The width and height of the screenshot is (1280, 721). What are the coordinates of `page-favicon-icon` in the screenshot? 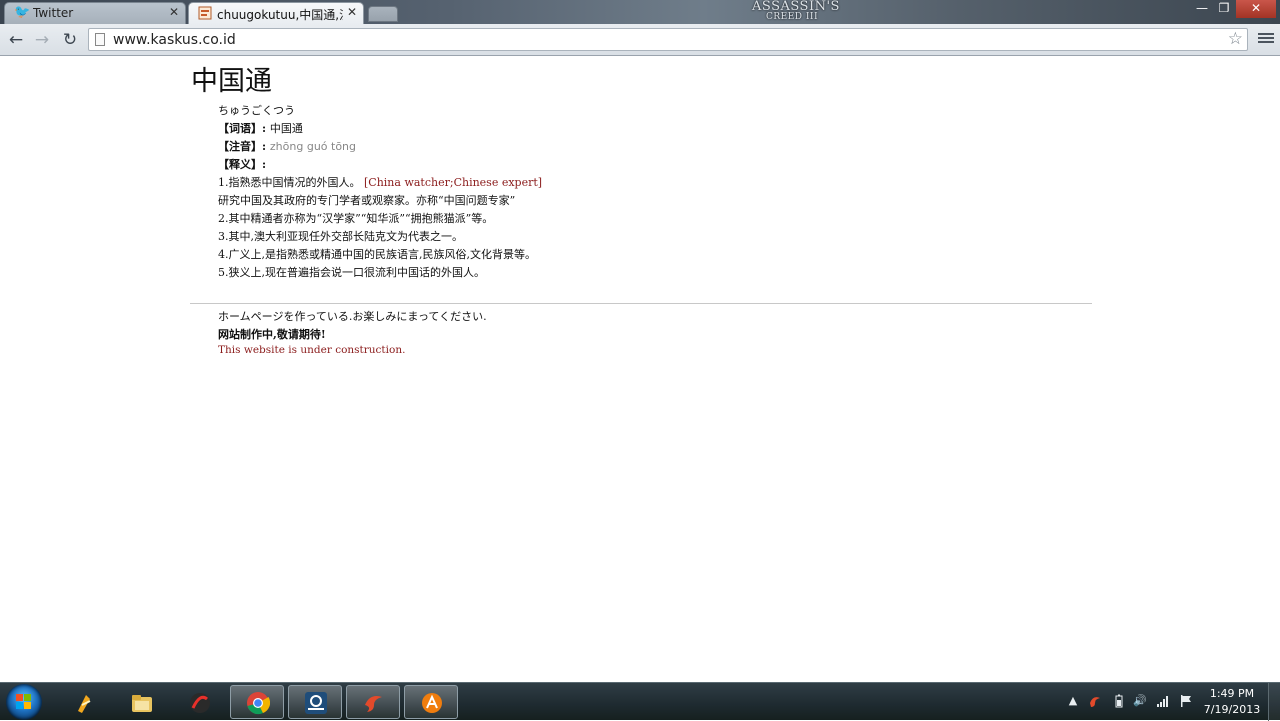 It's located at (205, 13).